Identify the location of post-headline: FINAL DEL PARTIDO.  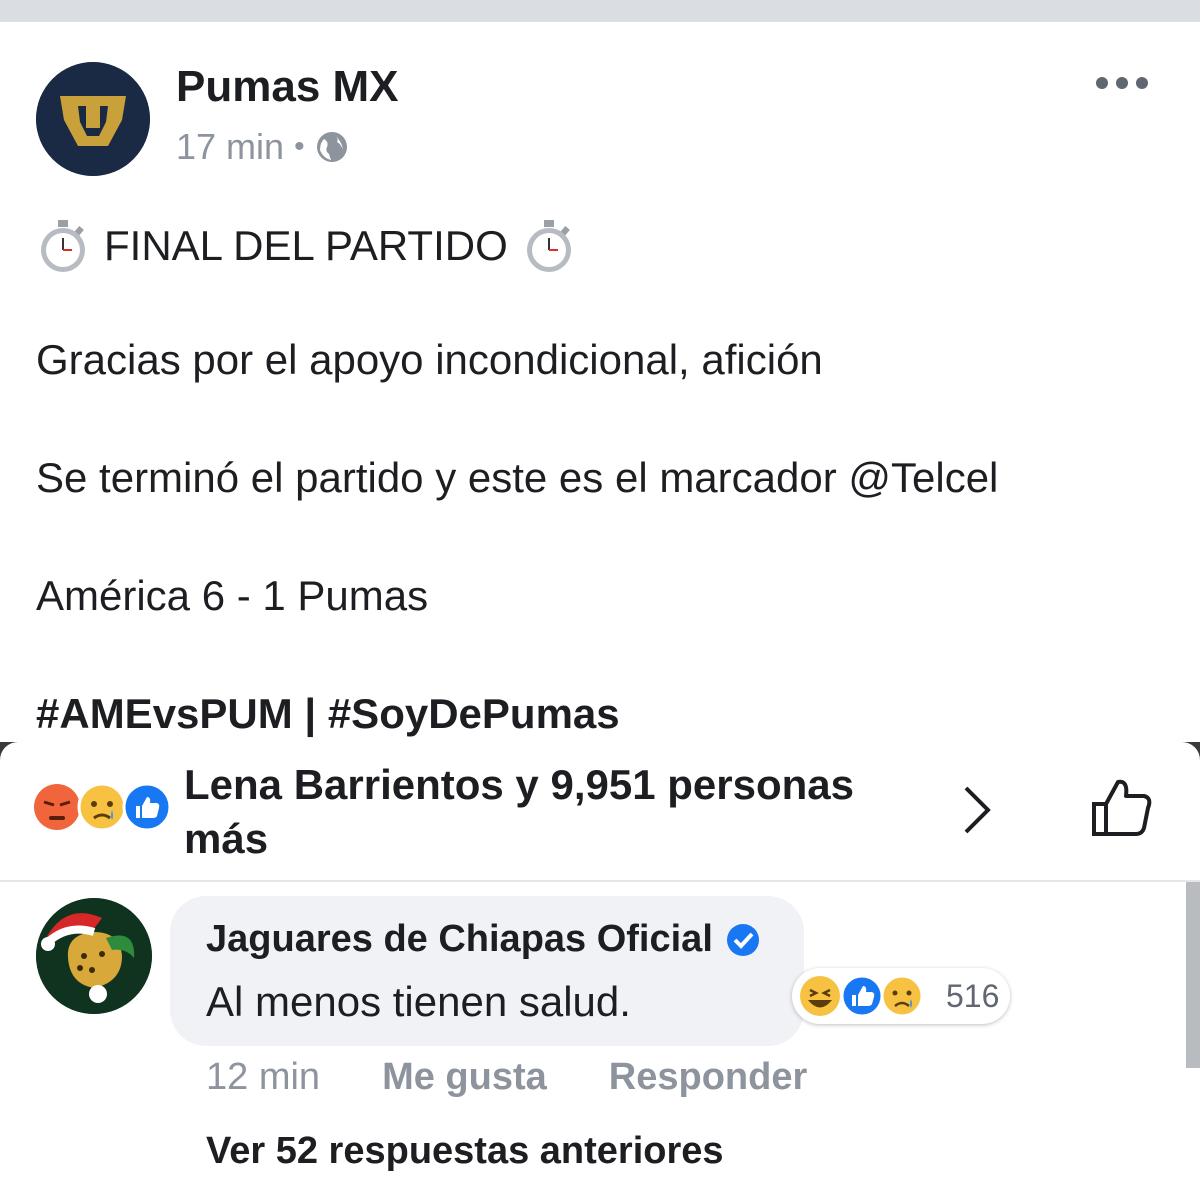
(306, 246).